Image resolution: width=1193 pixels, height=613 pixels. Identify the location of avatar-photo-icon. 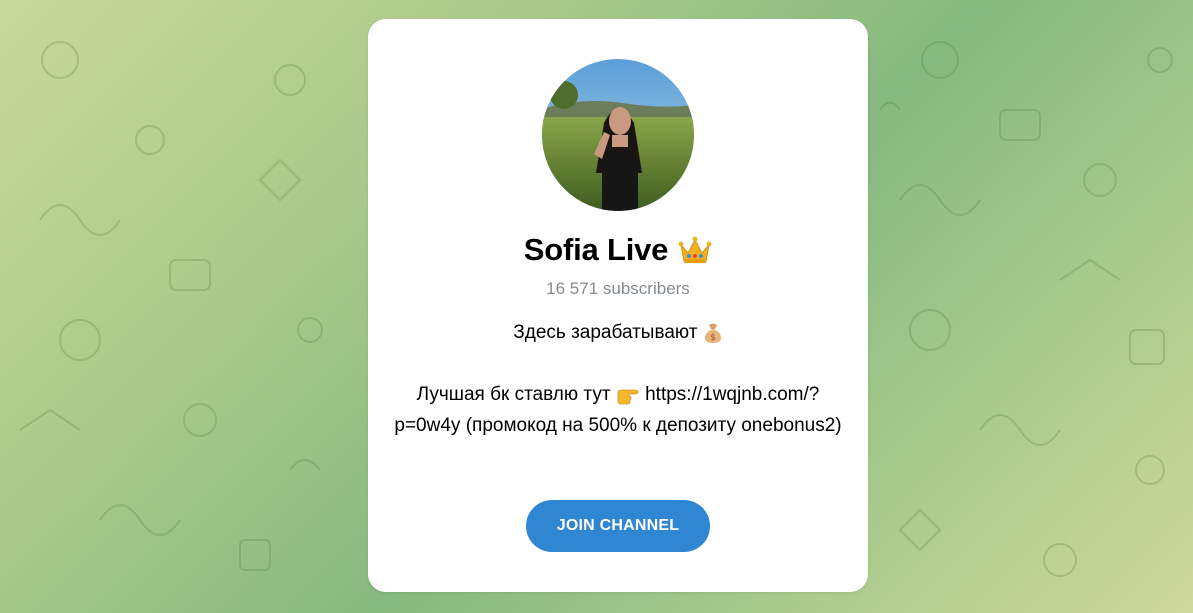
(618, 135).